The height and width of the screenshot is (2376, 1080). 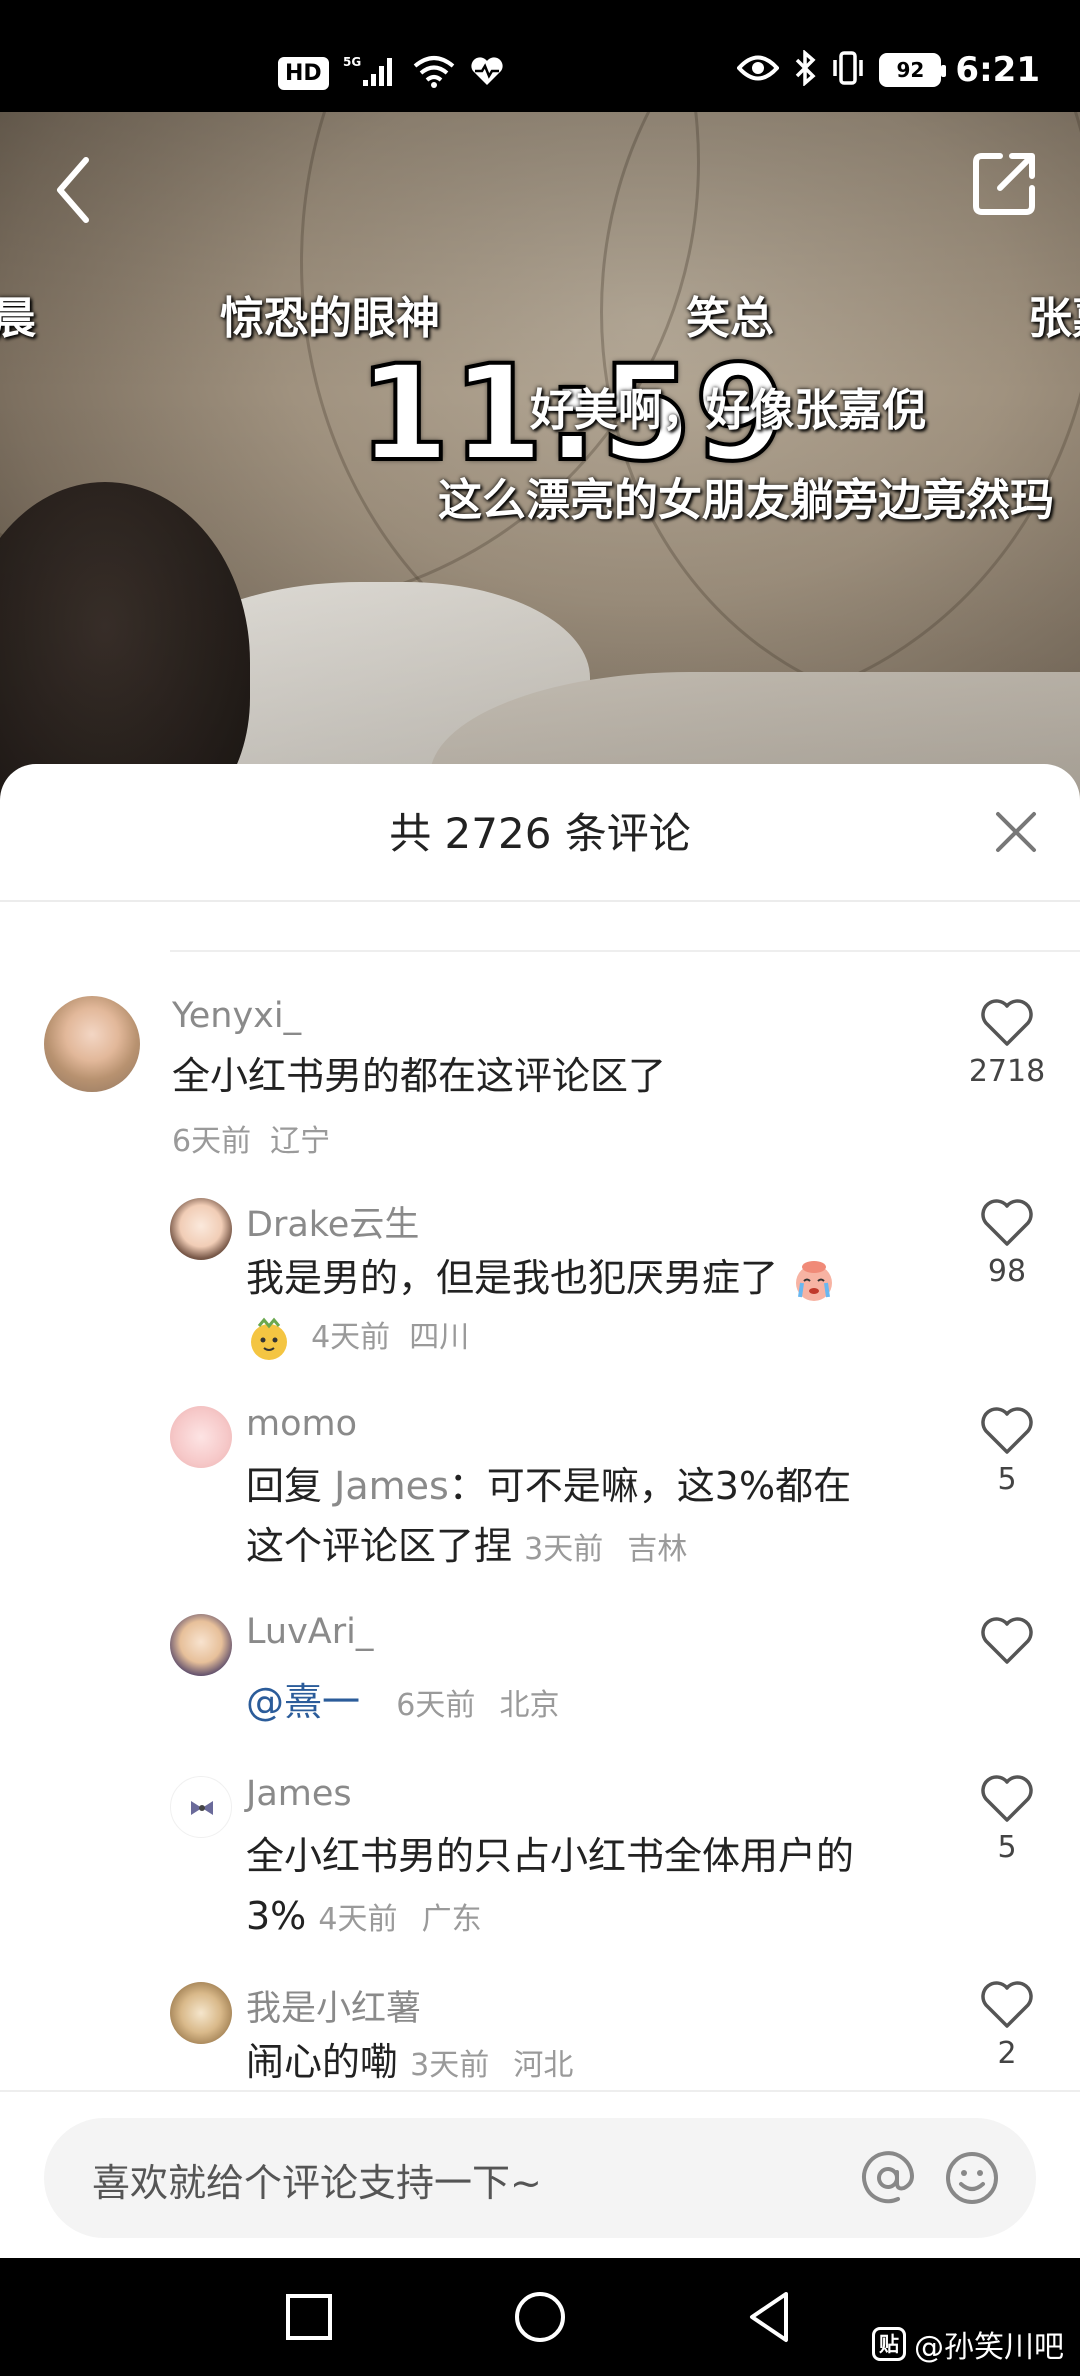 I want to click on comment-username: 我是小红薯, so click(x=333, y=2005).